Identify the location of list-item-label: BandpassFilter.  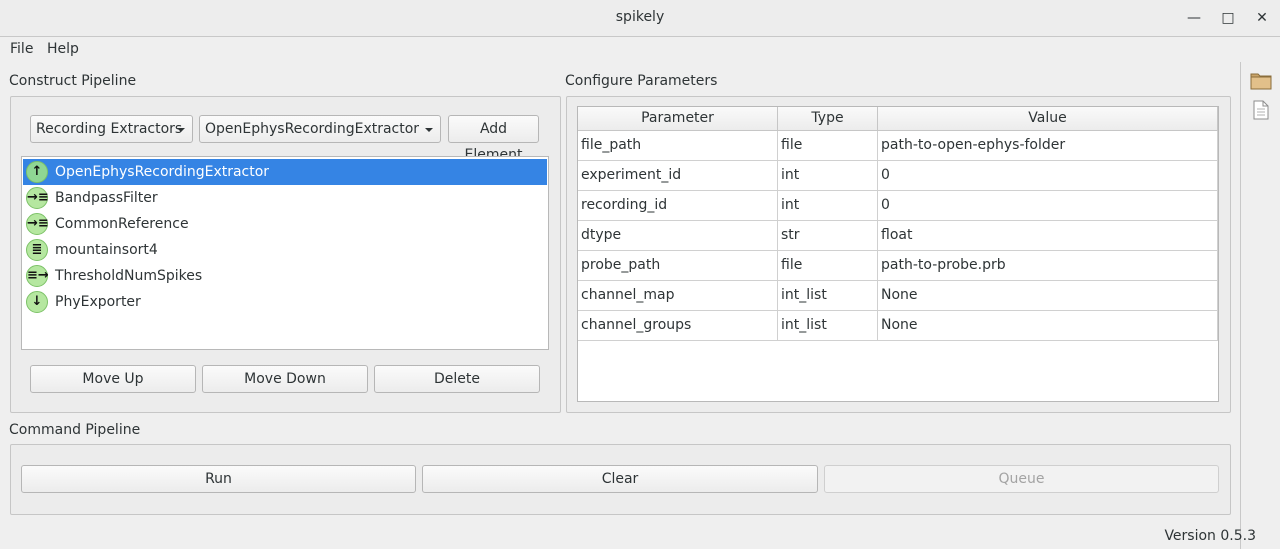
(106, 198).